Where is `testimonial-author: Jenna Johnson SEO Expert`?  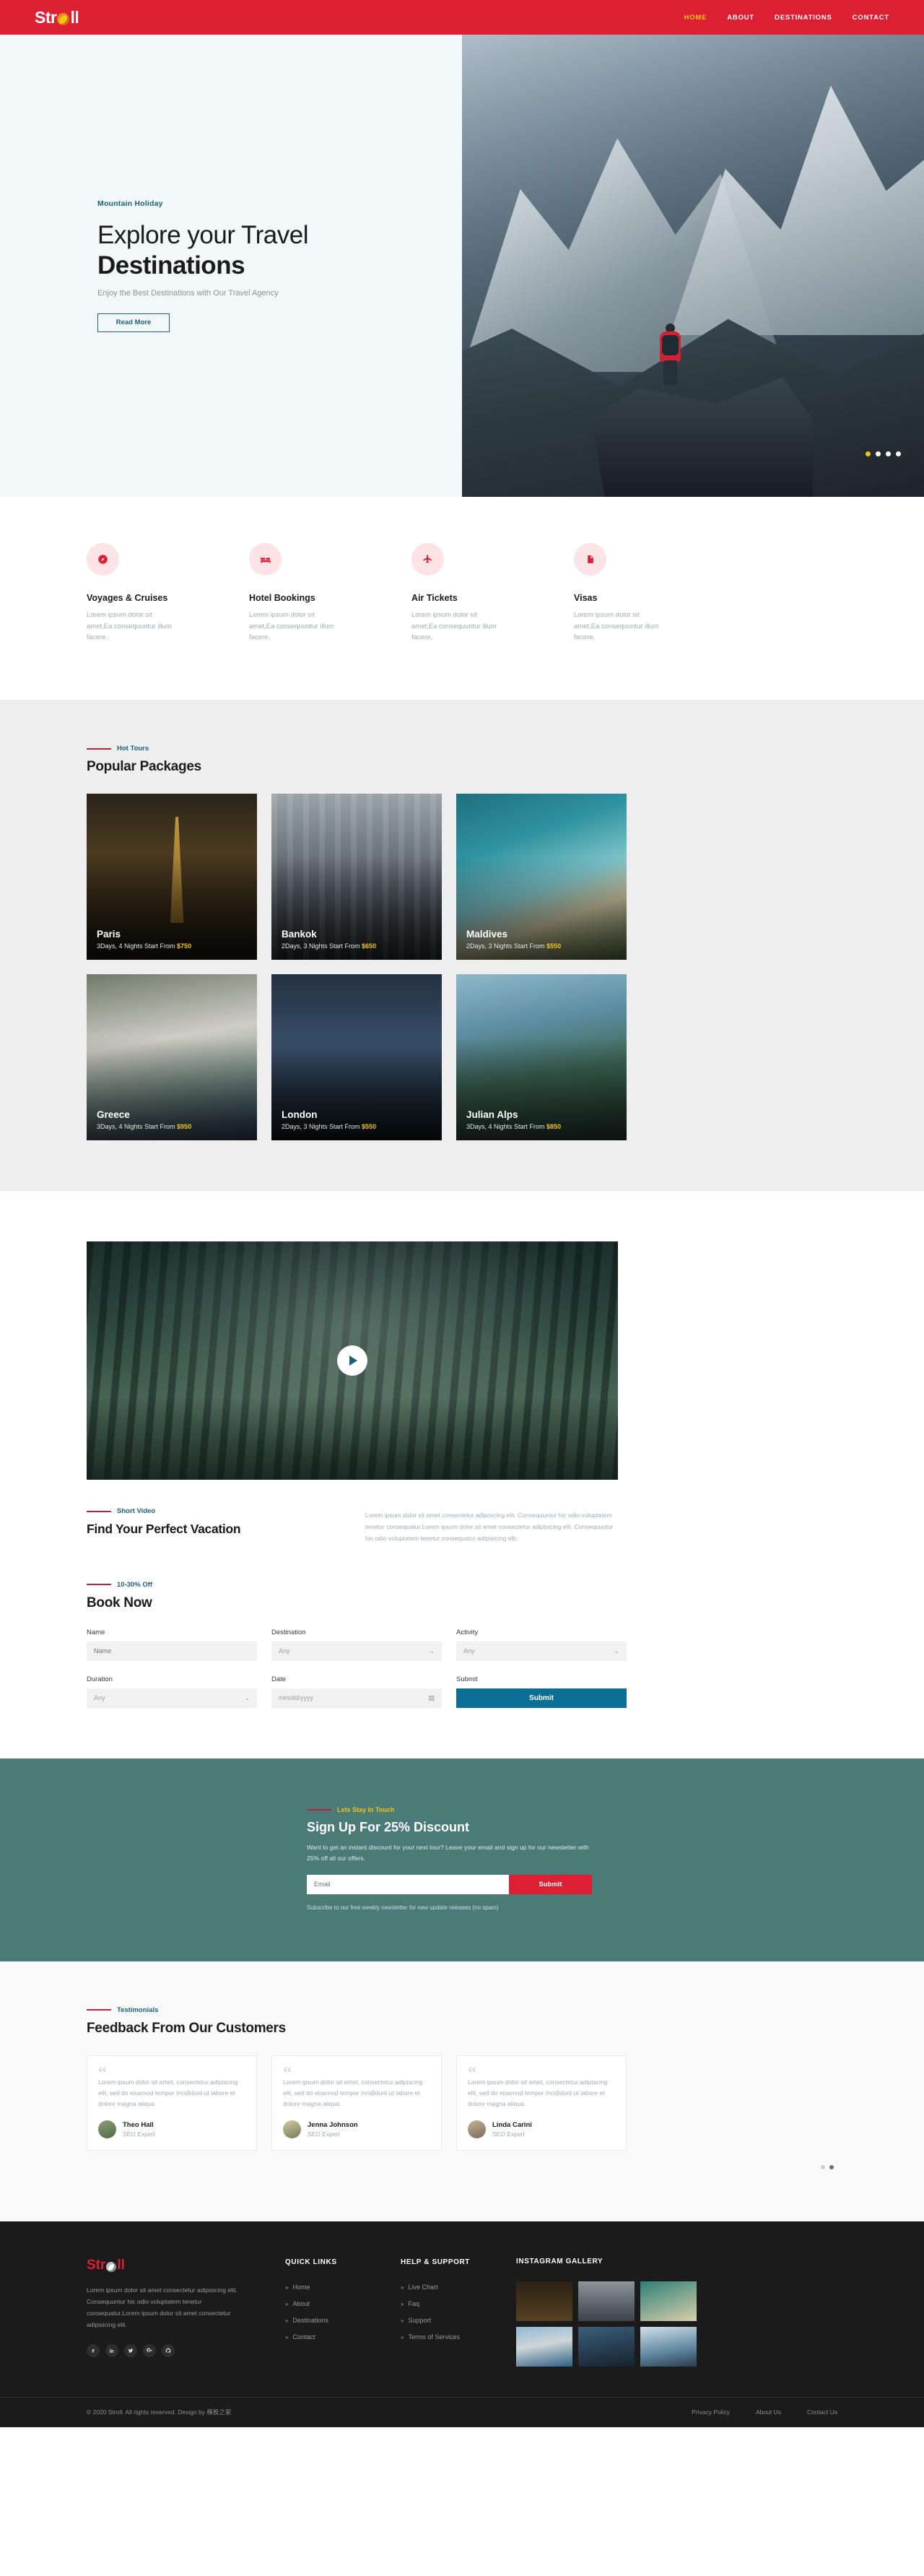
testimonial-author: Jenna Johnson SEO Expert is located at coordinates (356, 2129).